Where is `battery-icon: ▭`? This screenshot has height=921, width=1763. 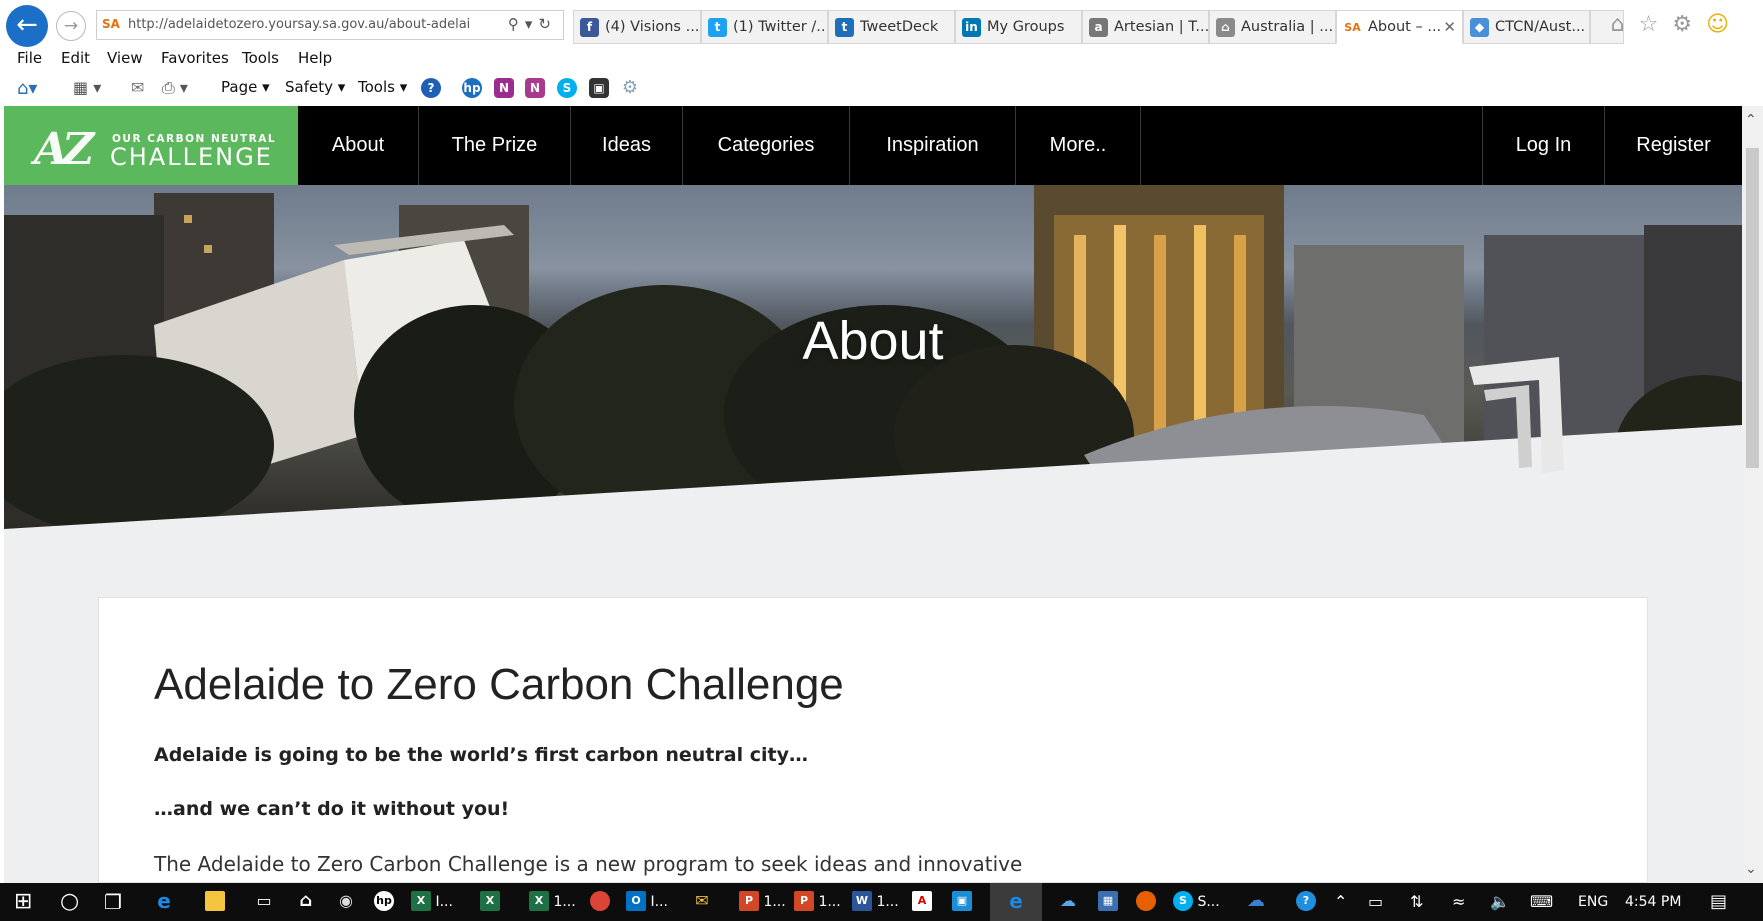 battery-icon: ▭ is located at coordinates (1375, 902).